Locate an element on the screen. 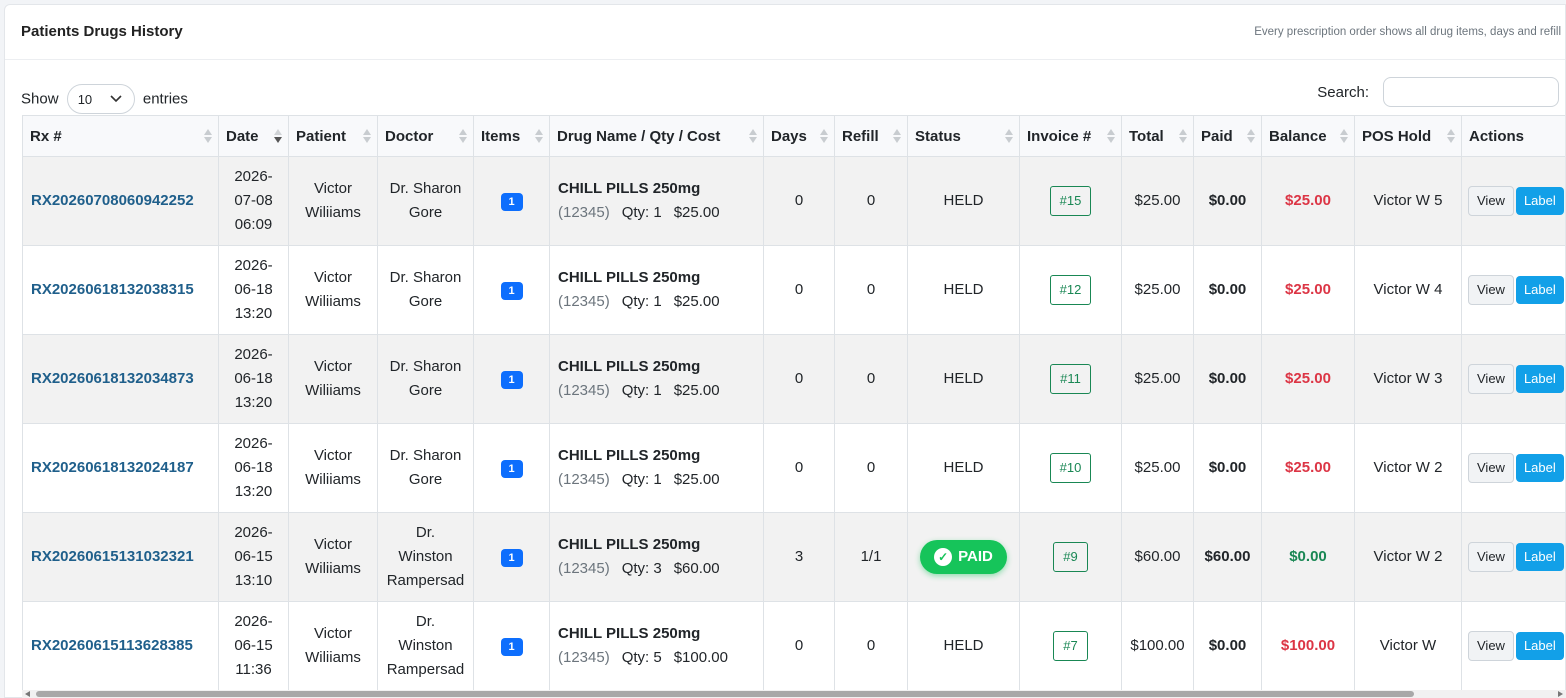  date-line: 06:09 is located at coordinates (253, 224).